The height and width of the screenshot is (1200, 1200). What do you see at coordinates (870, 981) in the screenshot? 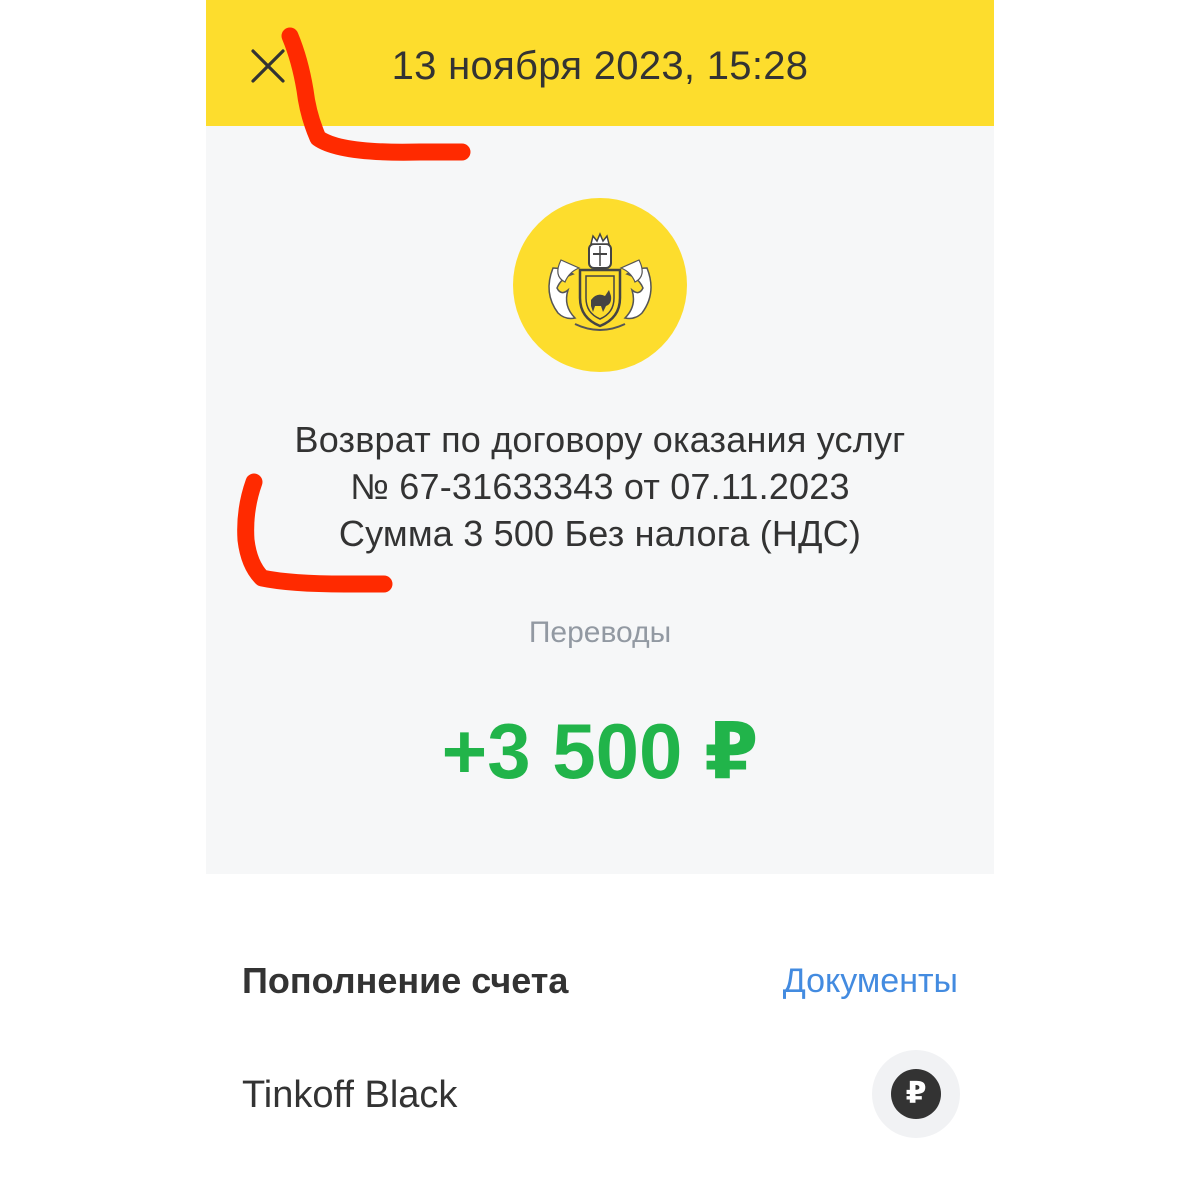
I see `documents-link: Документы` at bounding box center [870, 981].